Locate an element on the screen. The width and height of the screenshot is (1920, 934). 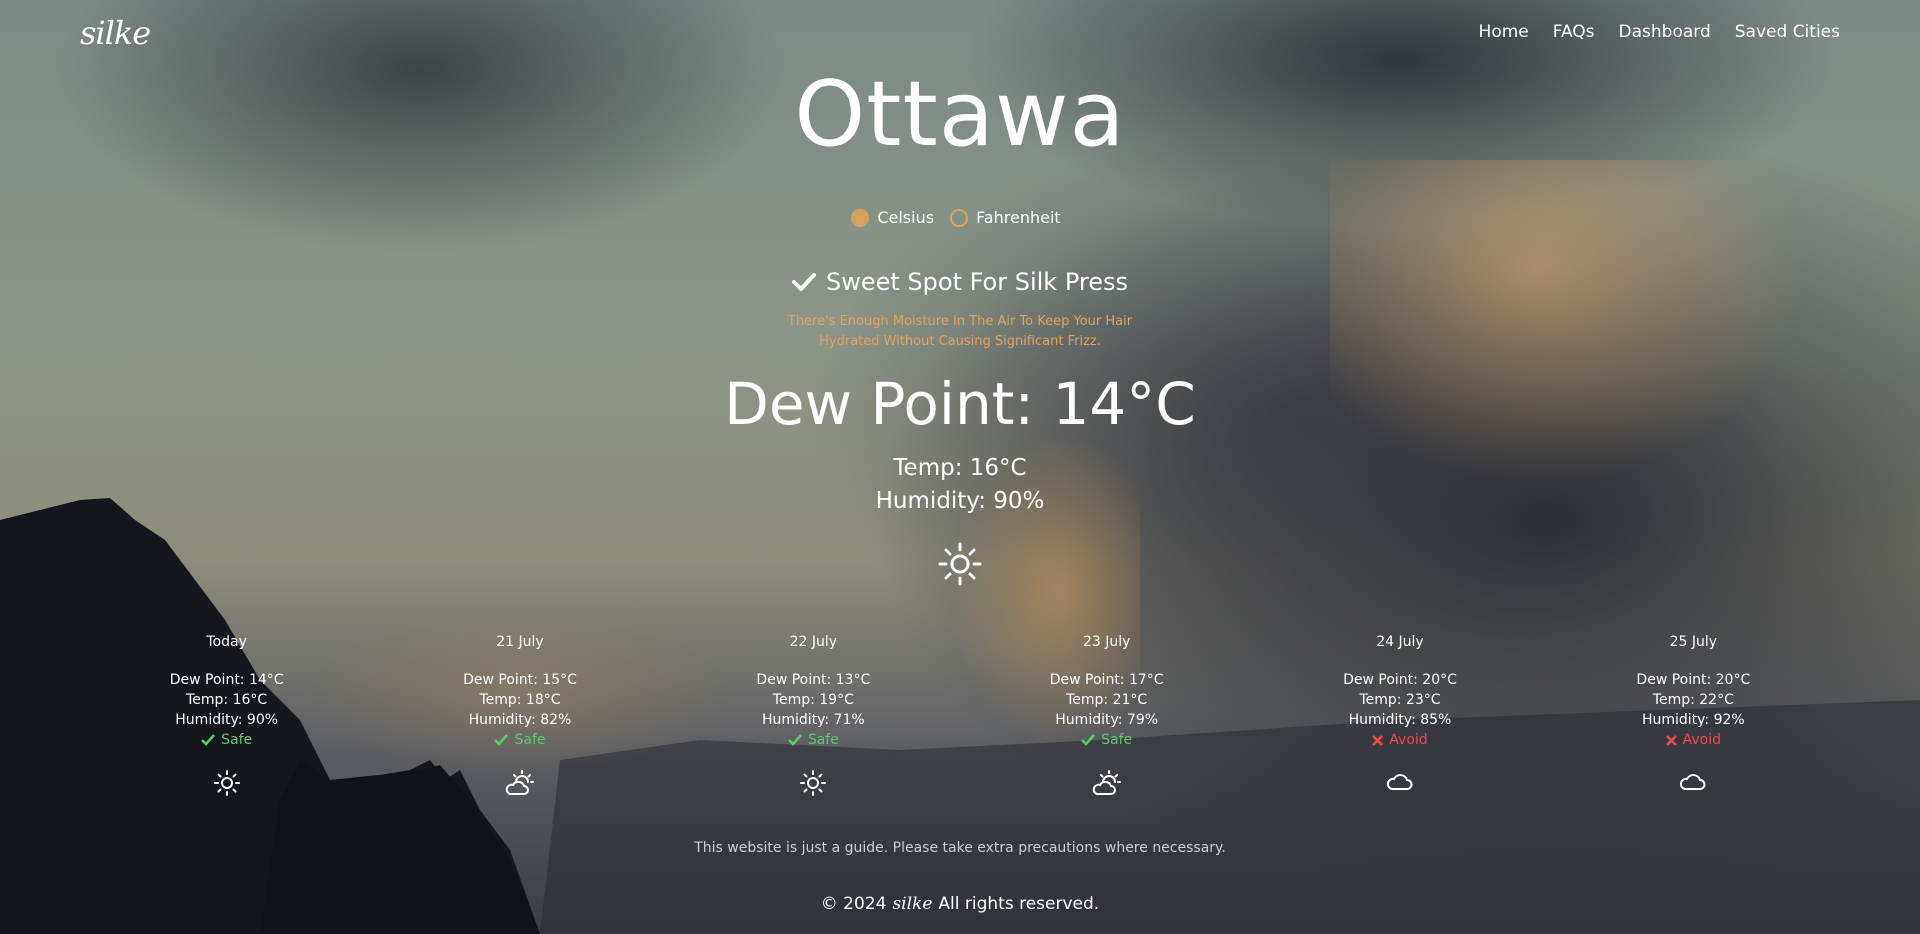
forecast-date: 22 July is located at coordinates (813, 642).